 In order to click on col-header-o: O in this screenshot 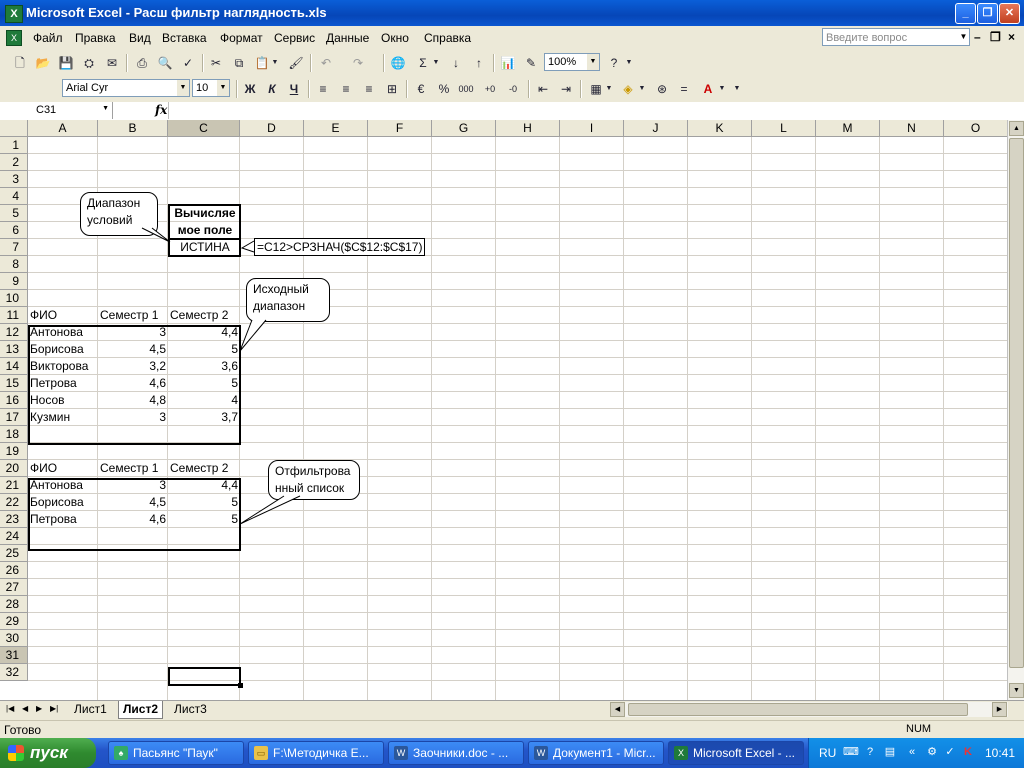, I will do `click(976, 128)`.